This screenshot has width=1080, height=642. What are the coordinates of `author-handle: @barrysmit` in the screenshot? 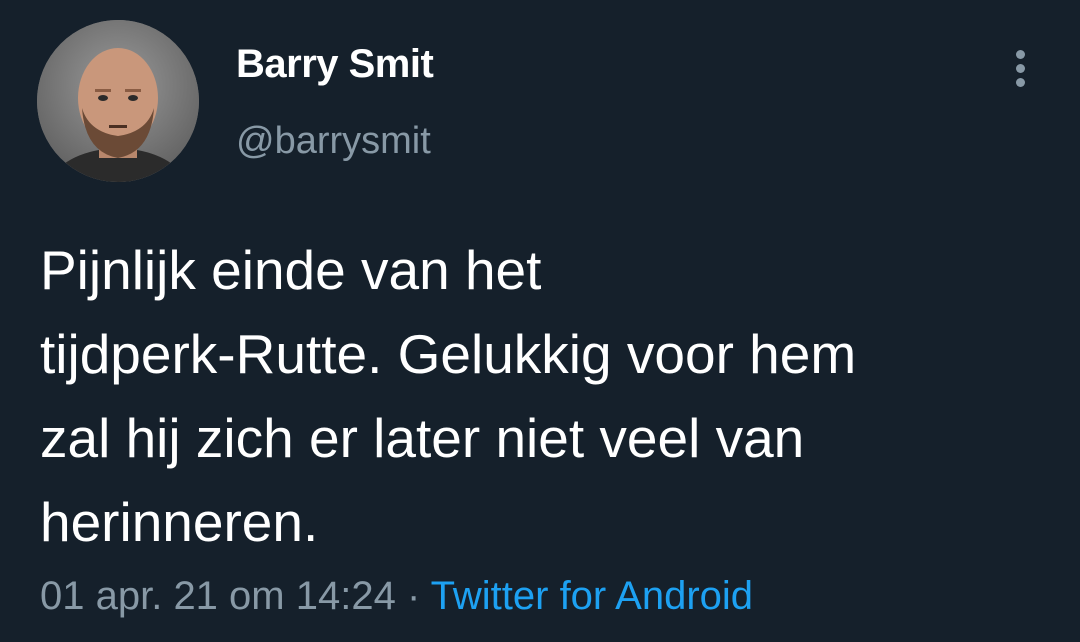 It's located at (333, 141).